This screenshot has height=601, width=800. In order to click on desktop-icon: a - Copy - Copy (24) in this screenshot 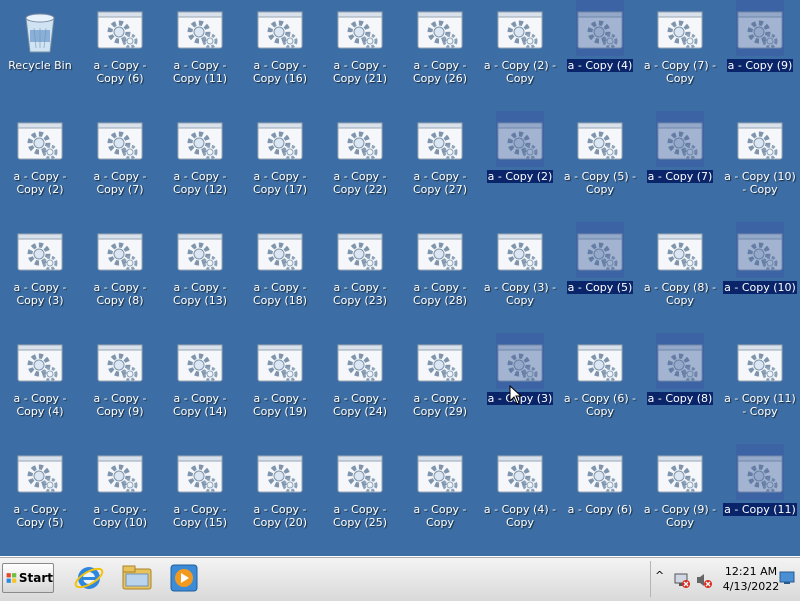, I will do `click(360, 379)`.